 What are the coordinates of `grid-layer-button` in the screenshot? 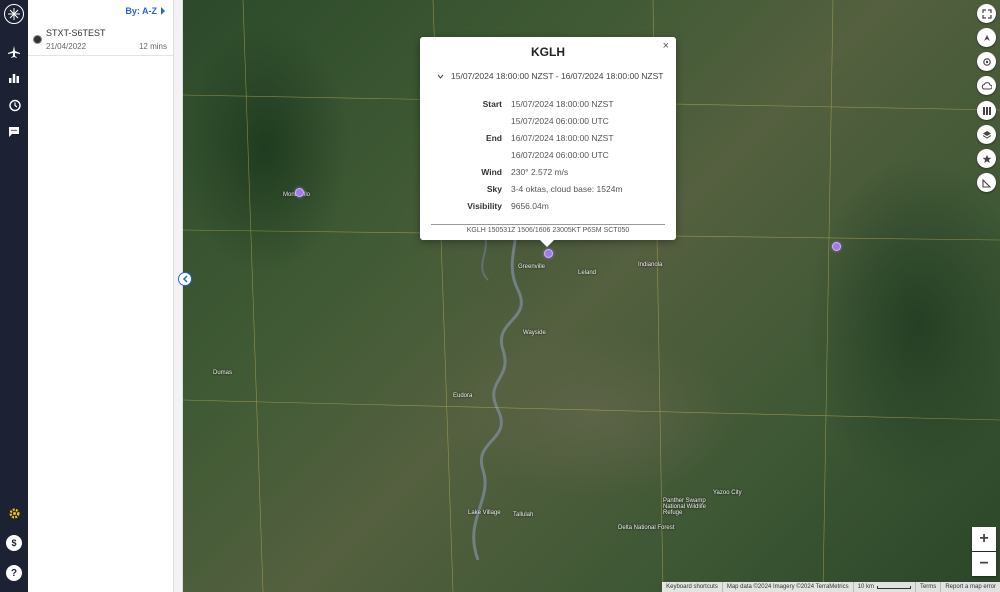 It's located at (986, 110).